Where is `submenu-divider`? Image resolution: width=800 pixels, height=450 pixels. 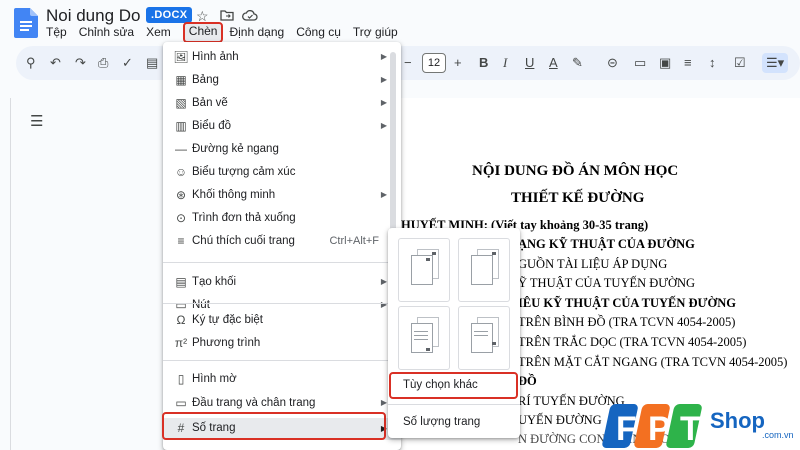 submenu-divider is located at coordinates (454, 404).